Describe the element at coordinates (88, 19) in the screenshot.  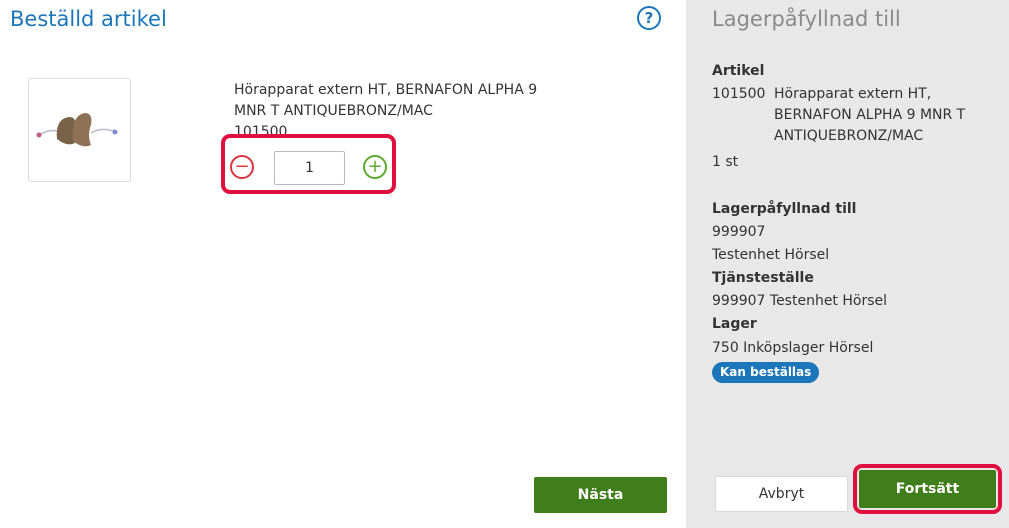
I see `page-title: Beställd artikel` at that location.